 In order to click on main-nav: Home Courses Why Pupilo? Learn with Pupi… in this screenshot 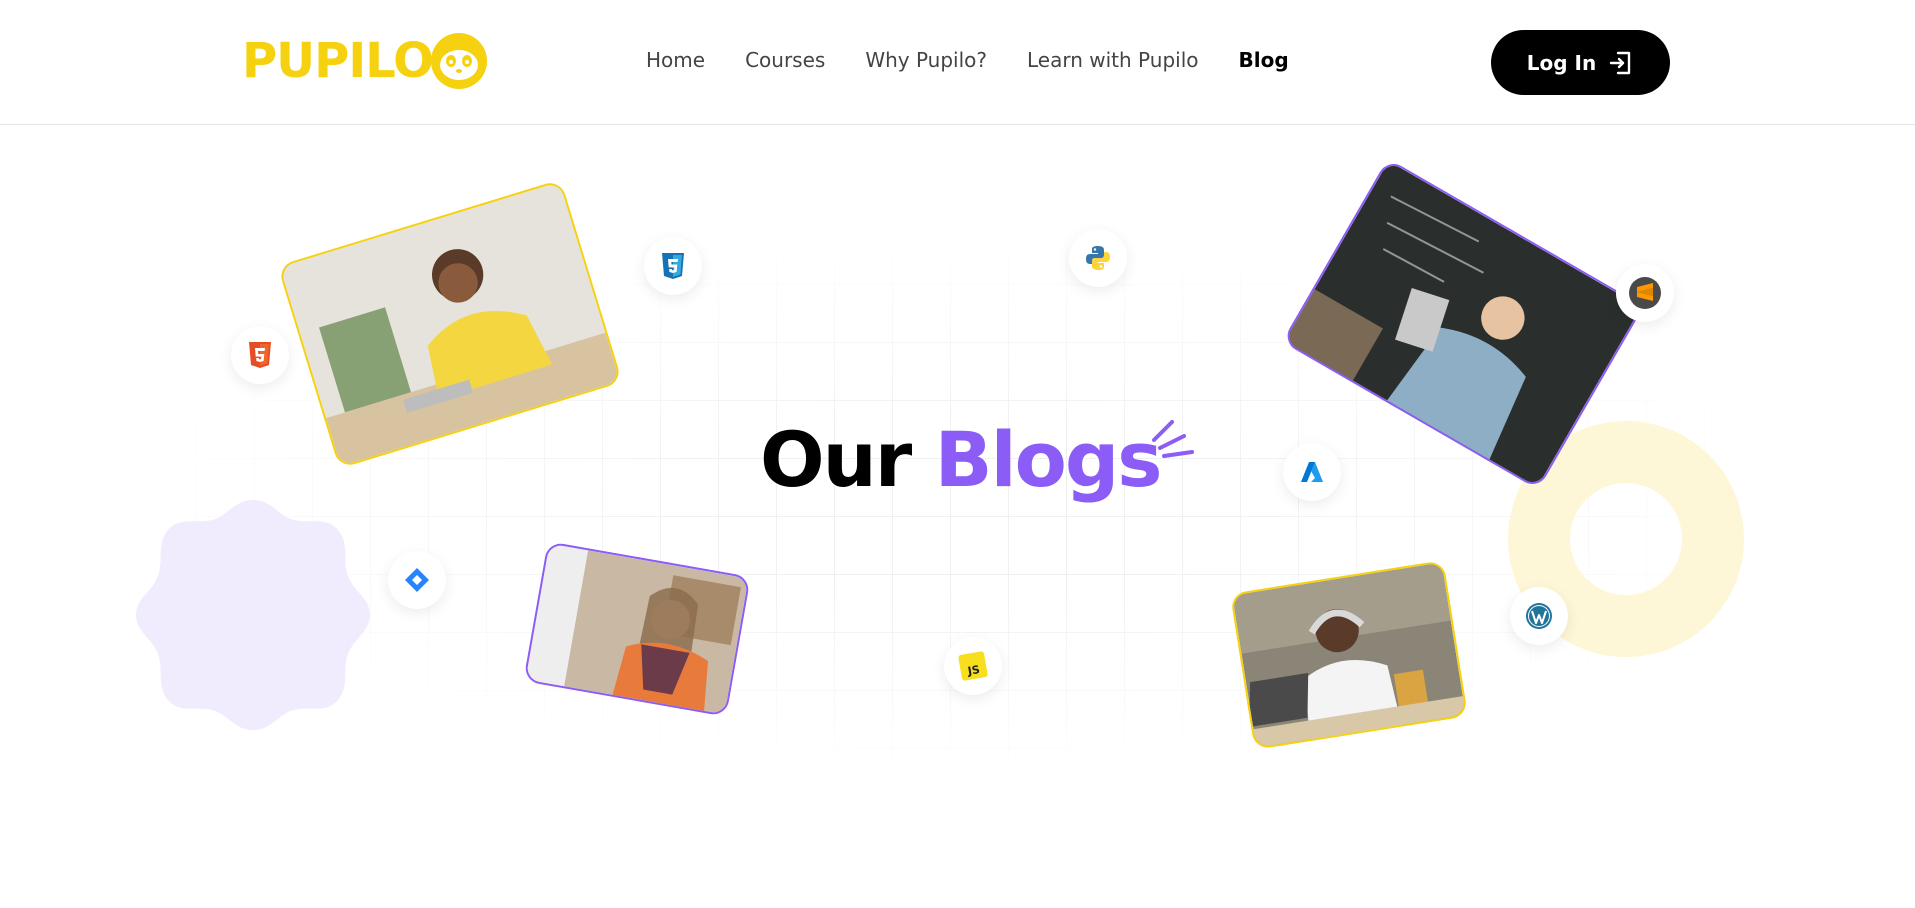, I will do `click(967, 60)`.